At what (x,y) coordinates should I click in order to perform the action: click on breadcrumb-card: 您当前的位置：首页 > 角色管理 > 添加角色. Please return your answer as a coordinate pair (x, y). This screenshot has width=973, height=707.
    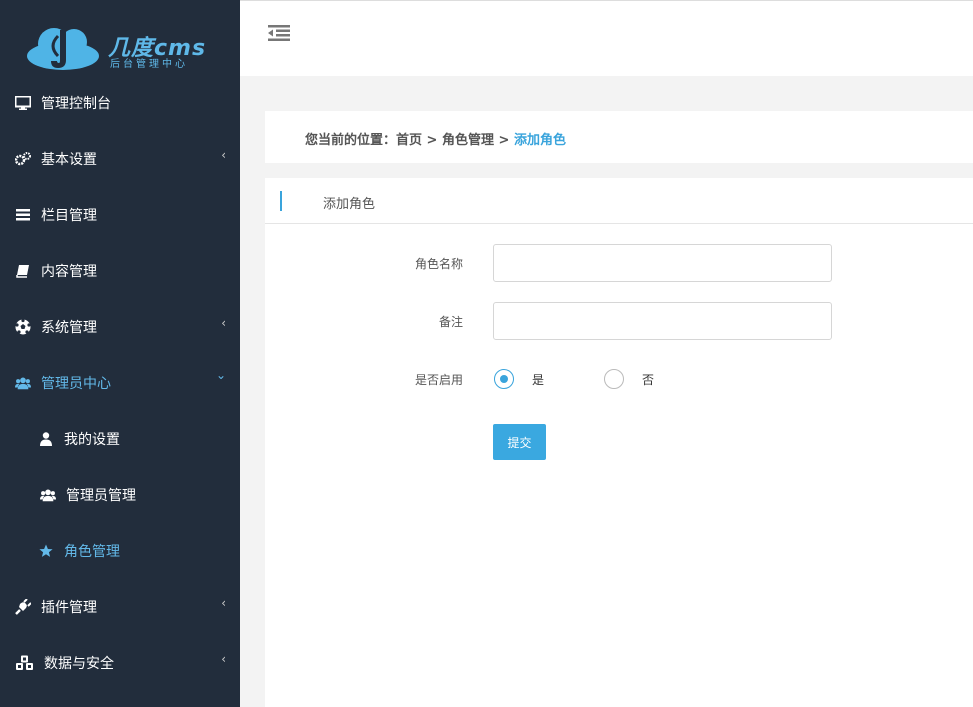
    Looking at the image, I should click on (619, 137).